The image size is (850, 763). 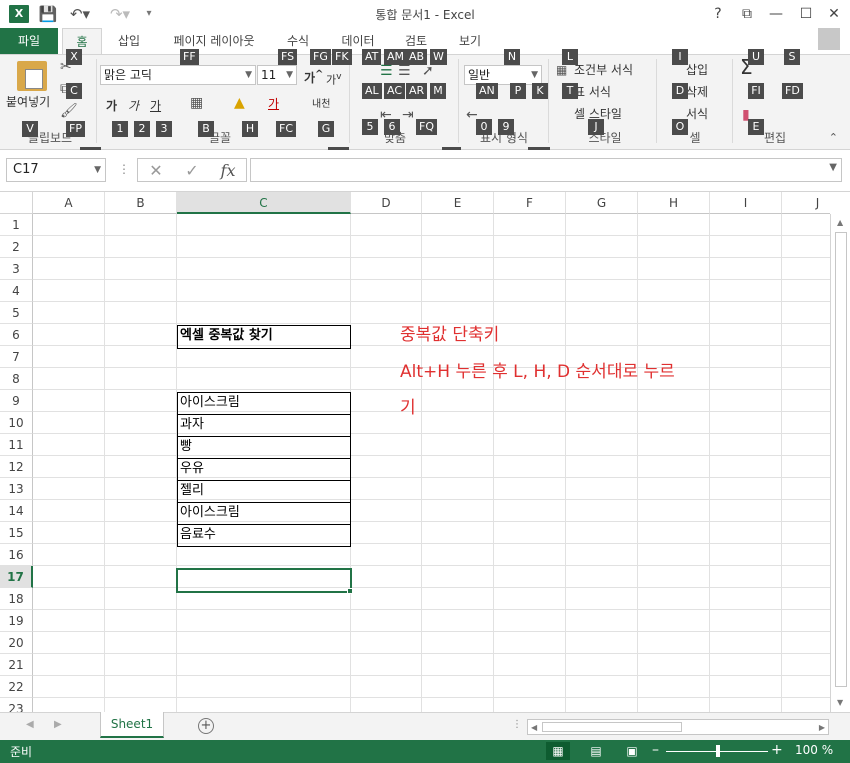 What do you see at coordinates (428, 71) in the screenshot?
I see `orientation-icon: ➚` at bounding box center [428, 71].